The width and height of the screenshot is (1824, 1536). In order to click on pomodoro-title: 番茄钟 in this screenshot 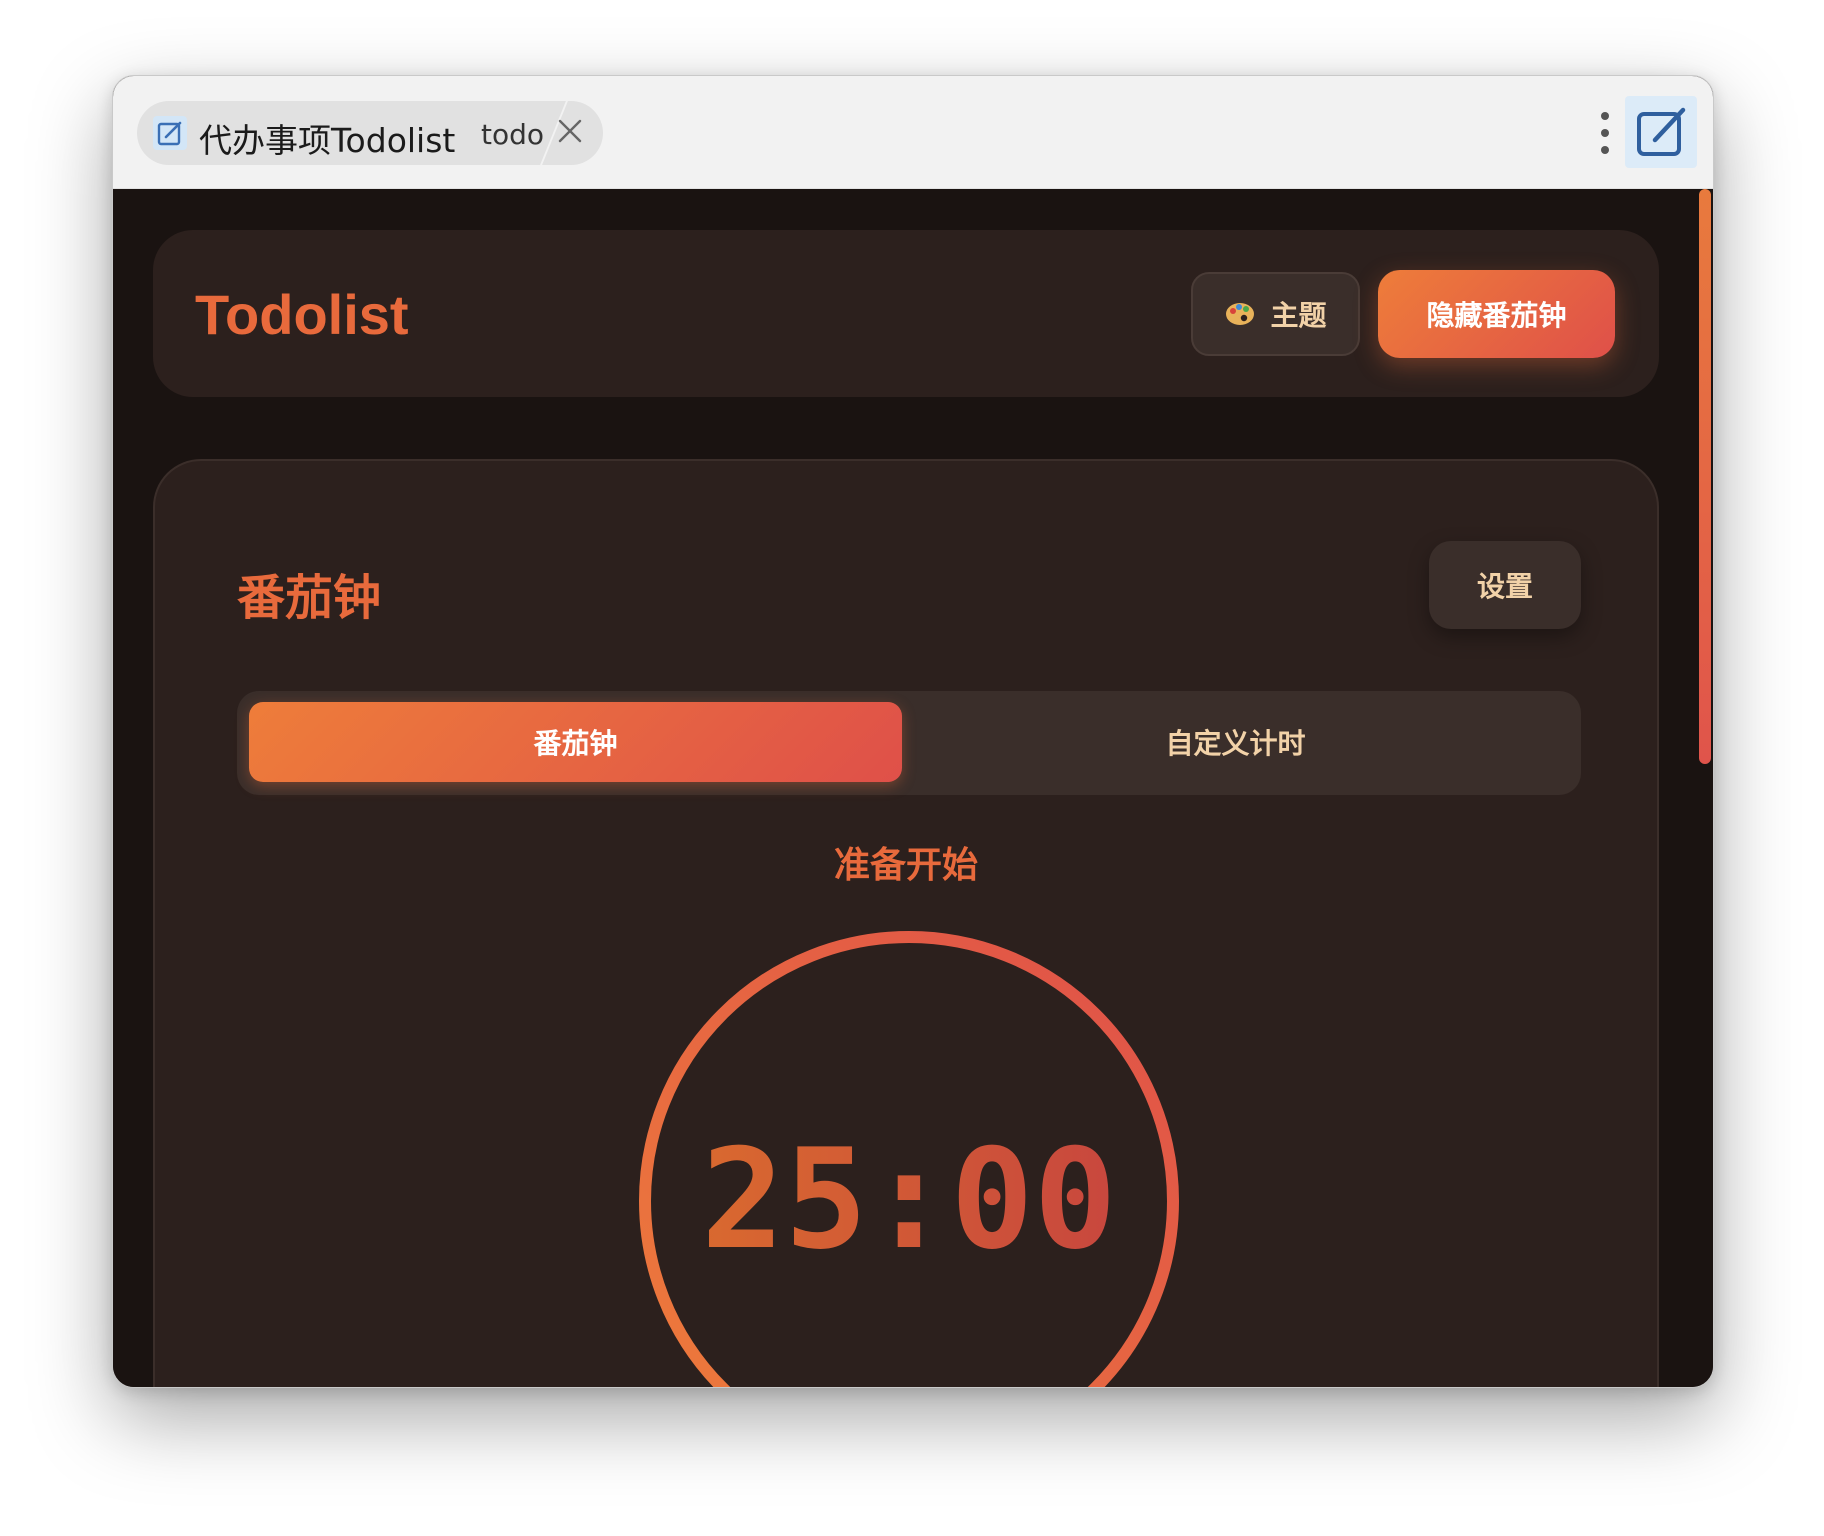, I will do `click(309, 598)`.